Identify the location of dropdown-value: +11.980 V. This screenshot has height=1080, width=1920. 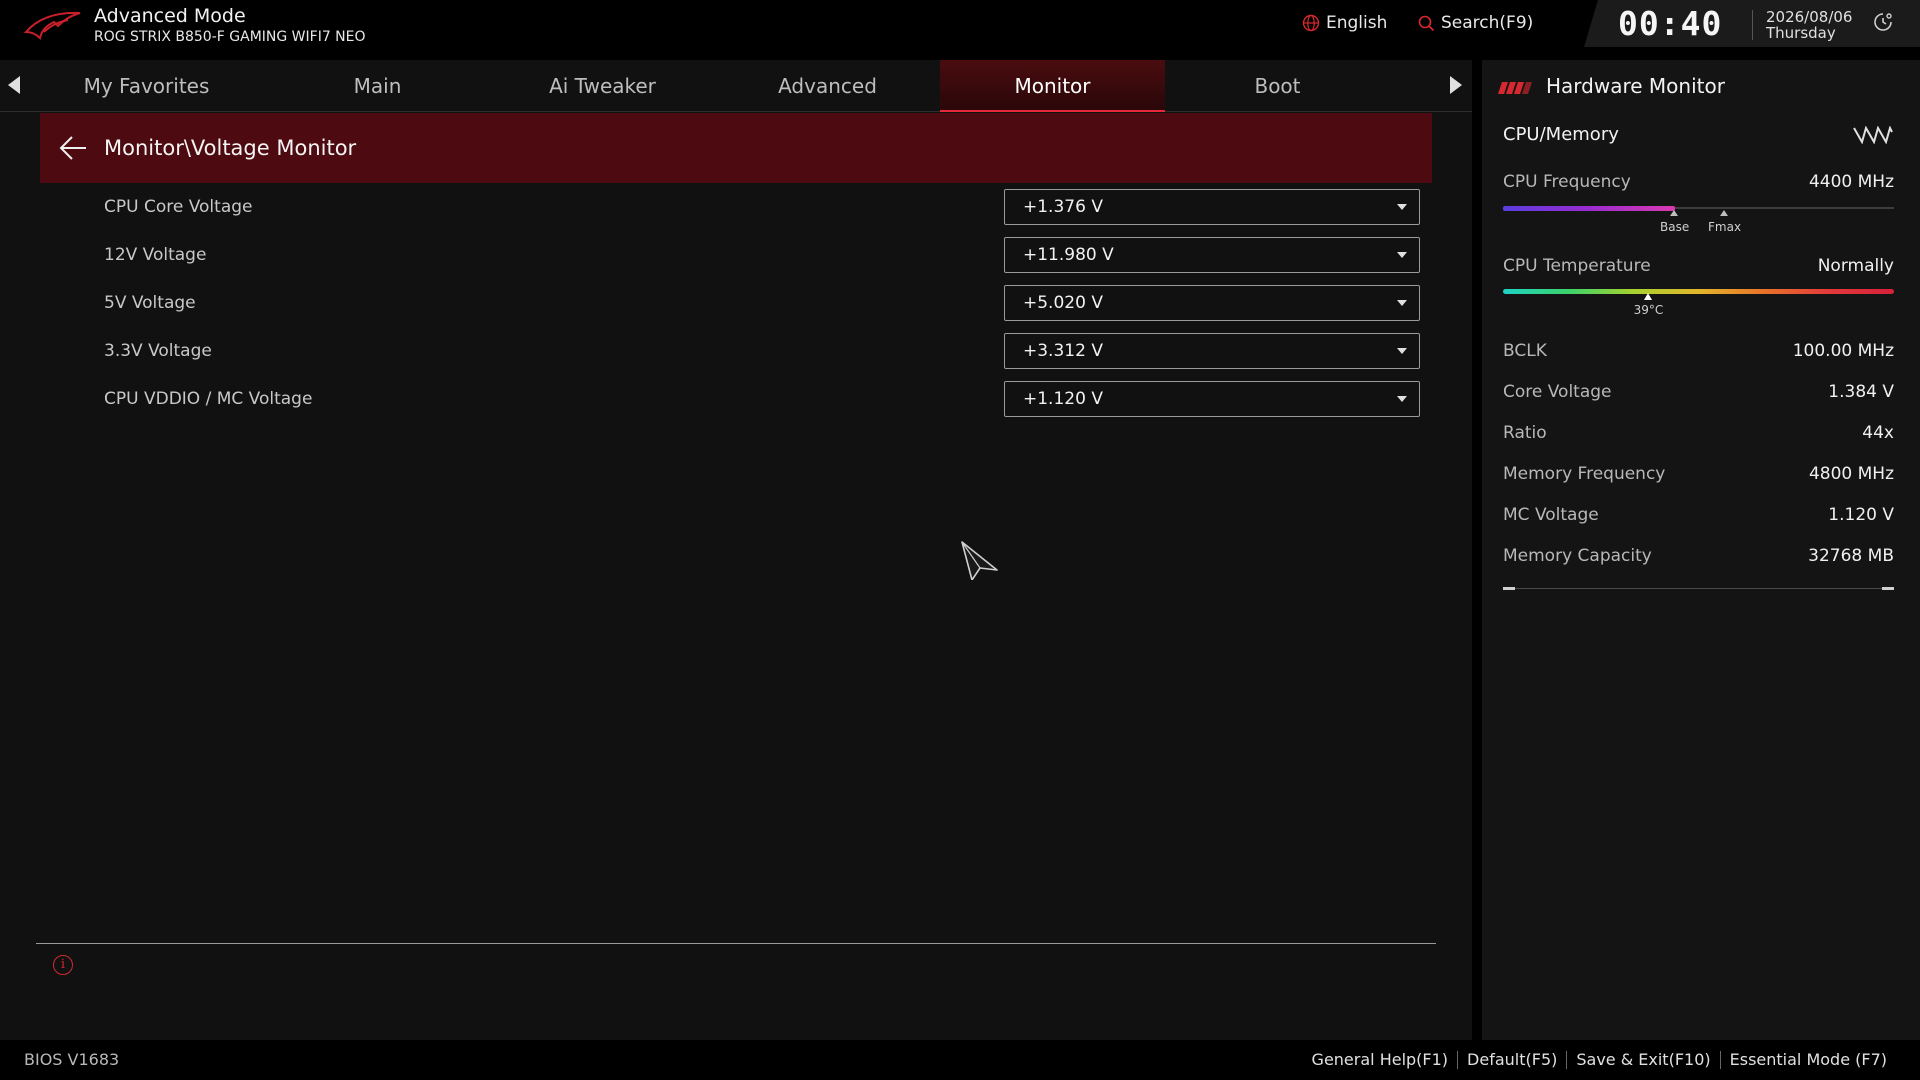
(1068, 255).